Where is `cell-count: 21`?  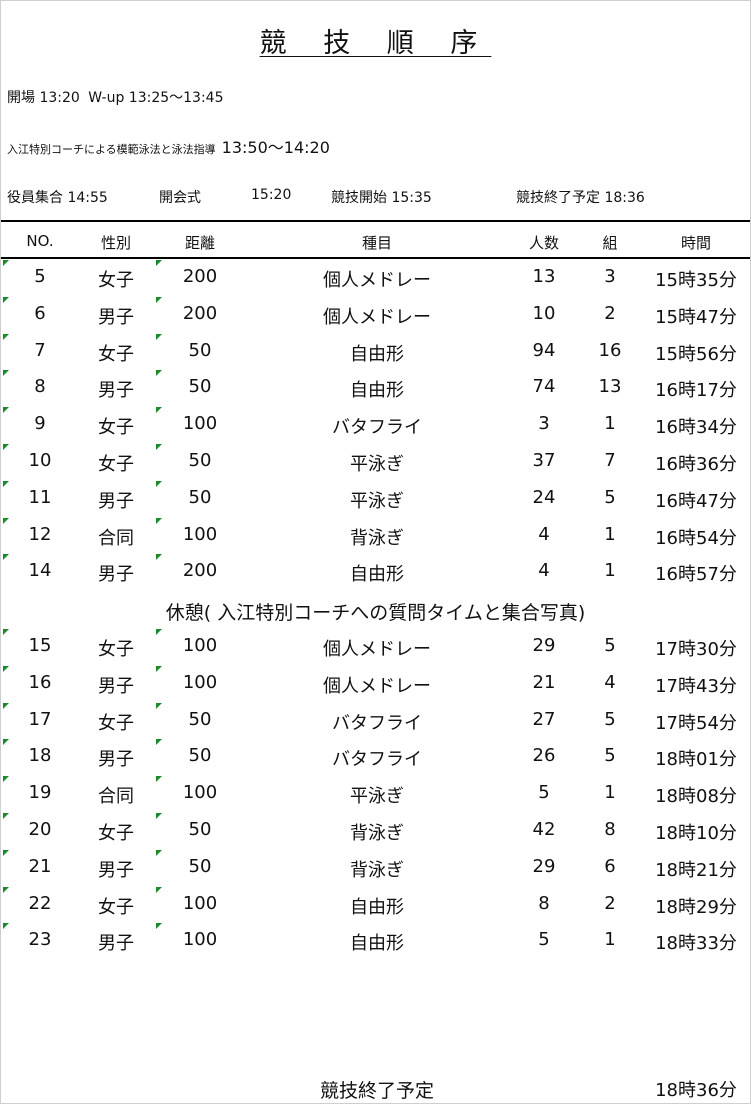
cell-count: 21 is located at coordinates (544, 682).